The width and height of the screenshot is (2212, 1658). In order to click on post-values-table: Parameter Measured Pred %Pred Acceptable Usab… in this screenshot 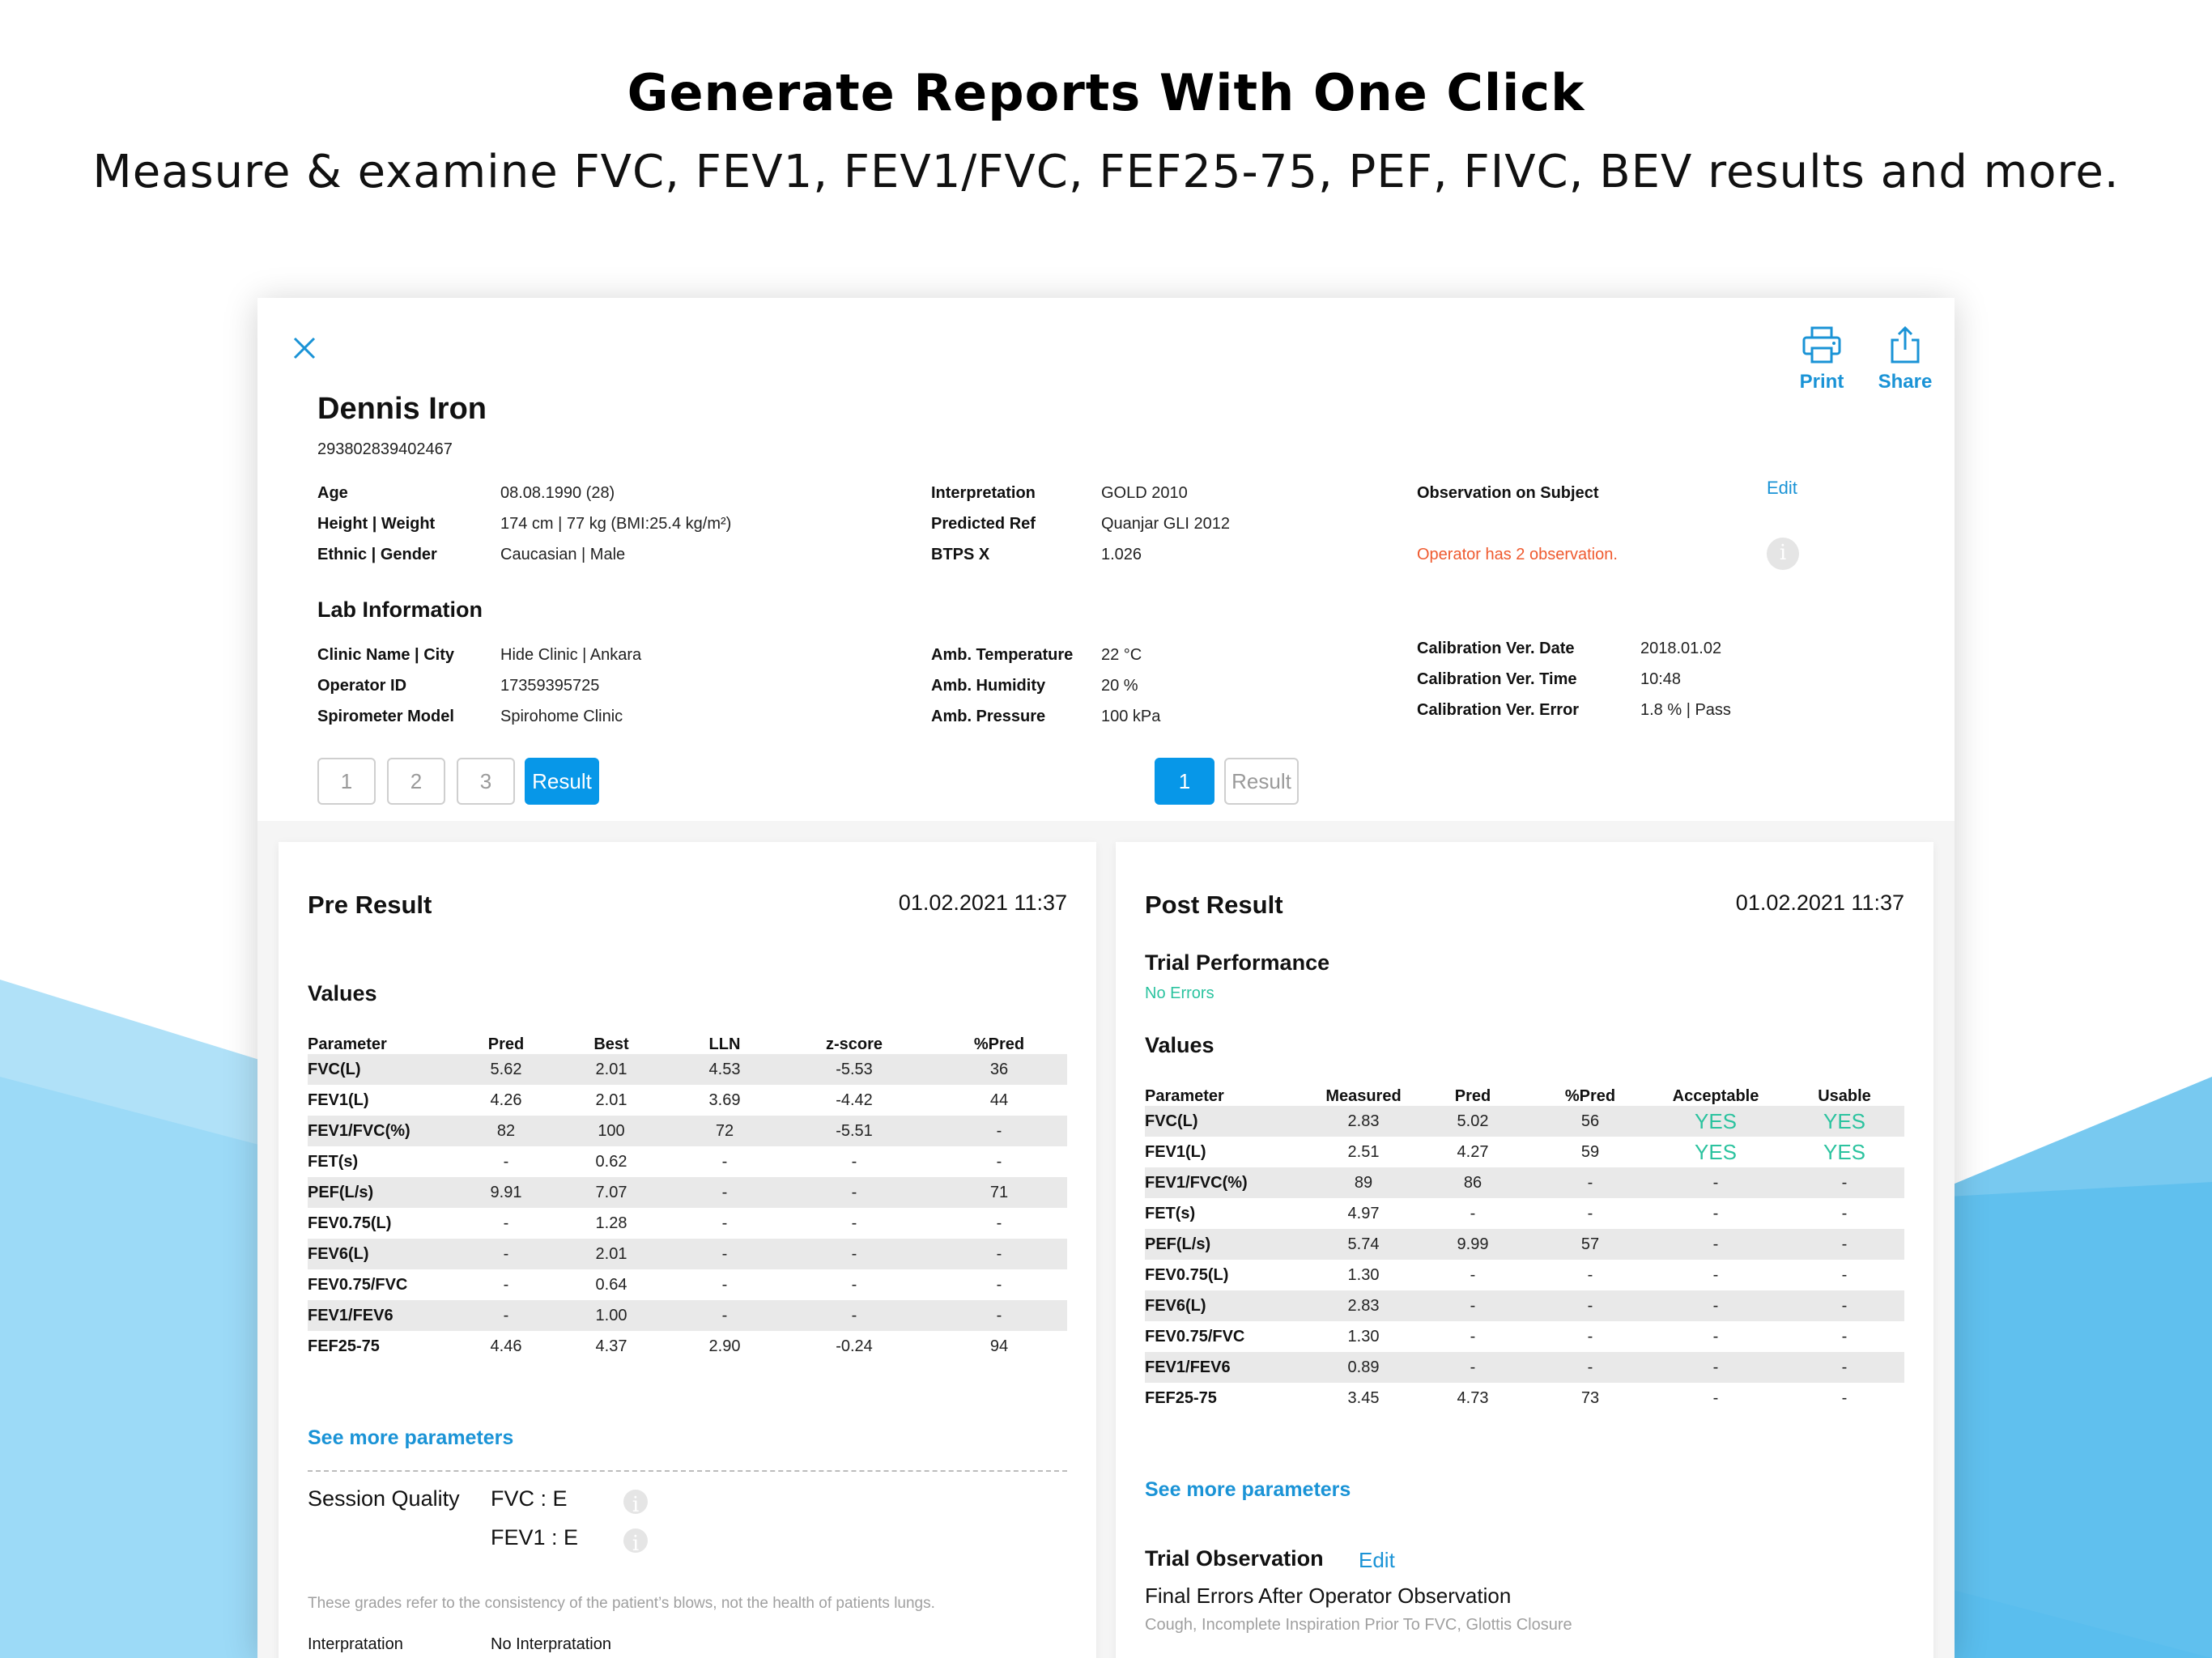, I will do `click(1524, 1244)`.